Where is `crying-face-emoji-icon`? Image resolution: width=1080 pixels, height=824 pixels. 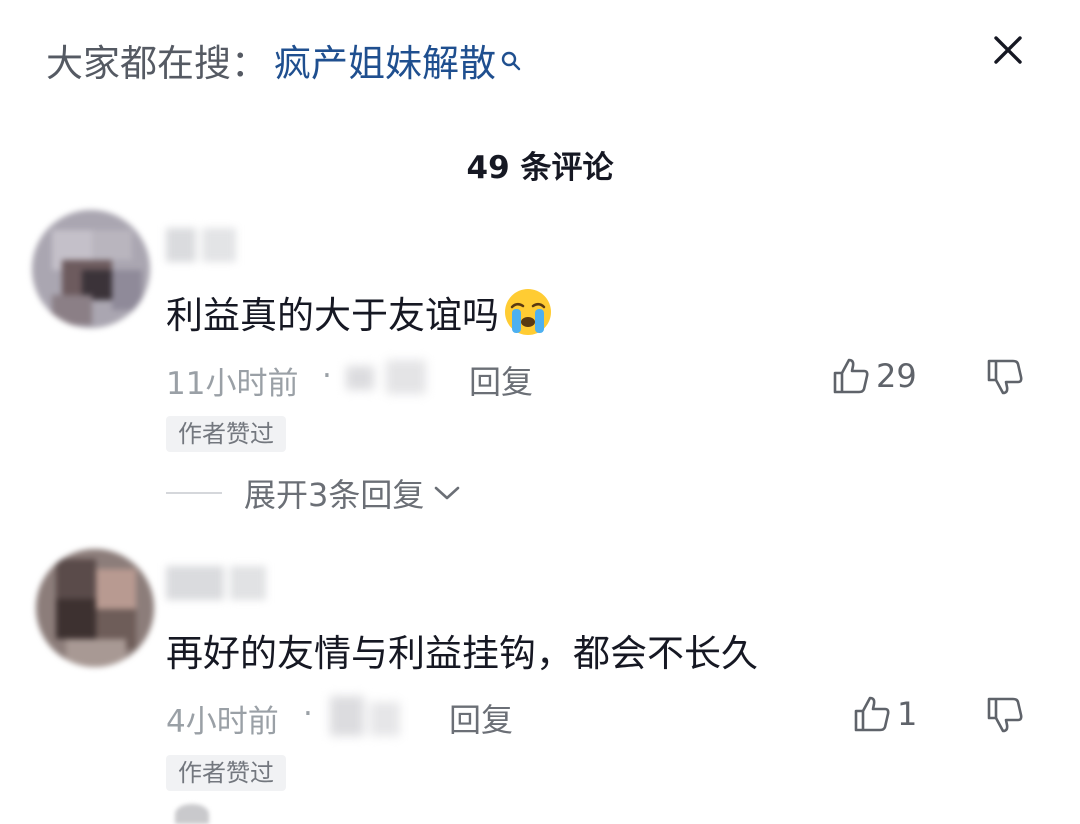
crying-face-emoji-icon is located at coordinates (528, 312).